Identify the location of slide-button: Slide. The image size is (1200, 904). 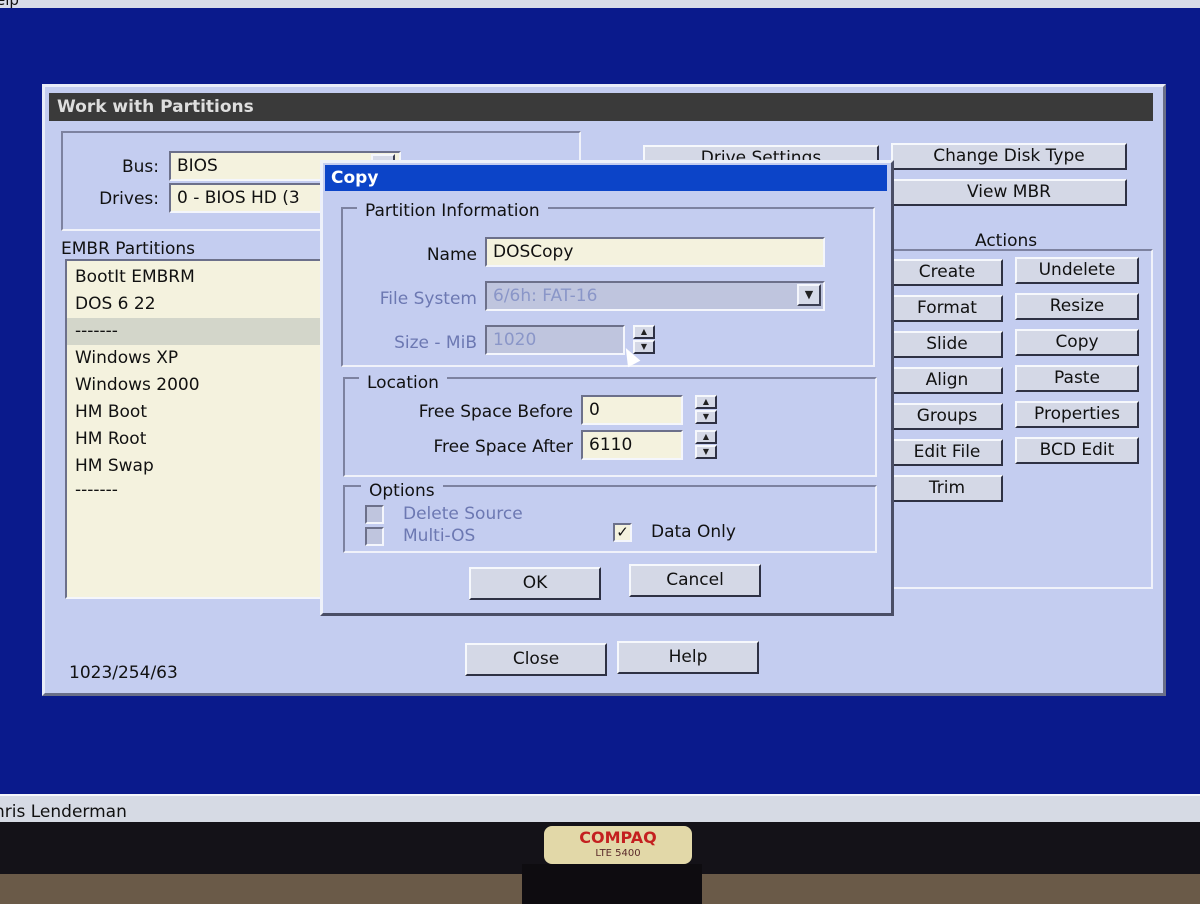
(947, 344).